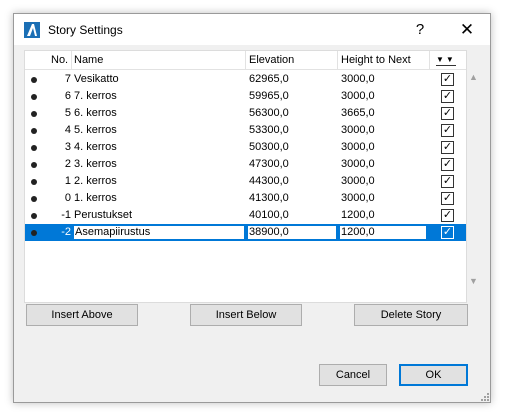  I want to click on scroll-up-arrow-icon: ▲, so click(473, 77).